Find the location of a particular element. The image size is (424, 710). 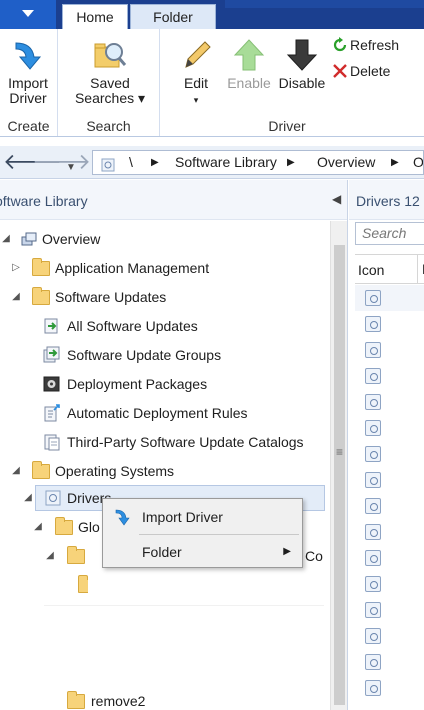

pencil-icon is located at coordinates (198, 54).